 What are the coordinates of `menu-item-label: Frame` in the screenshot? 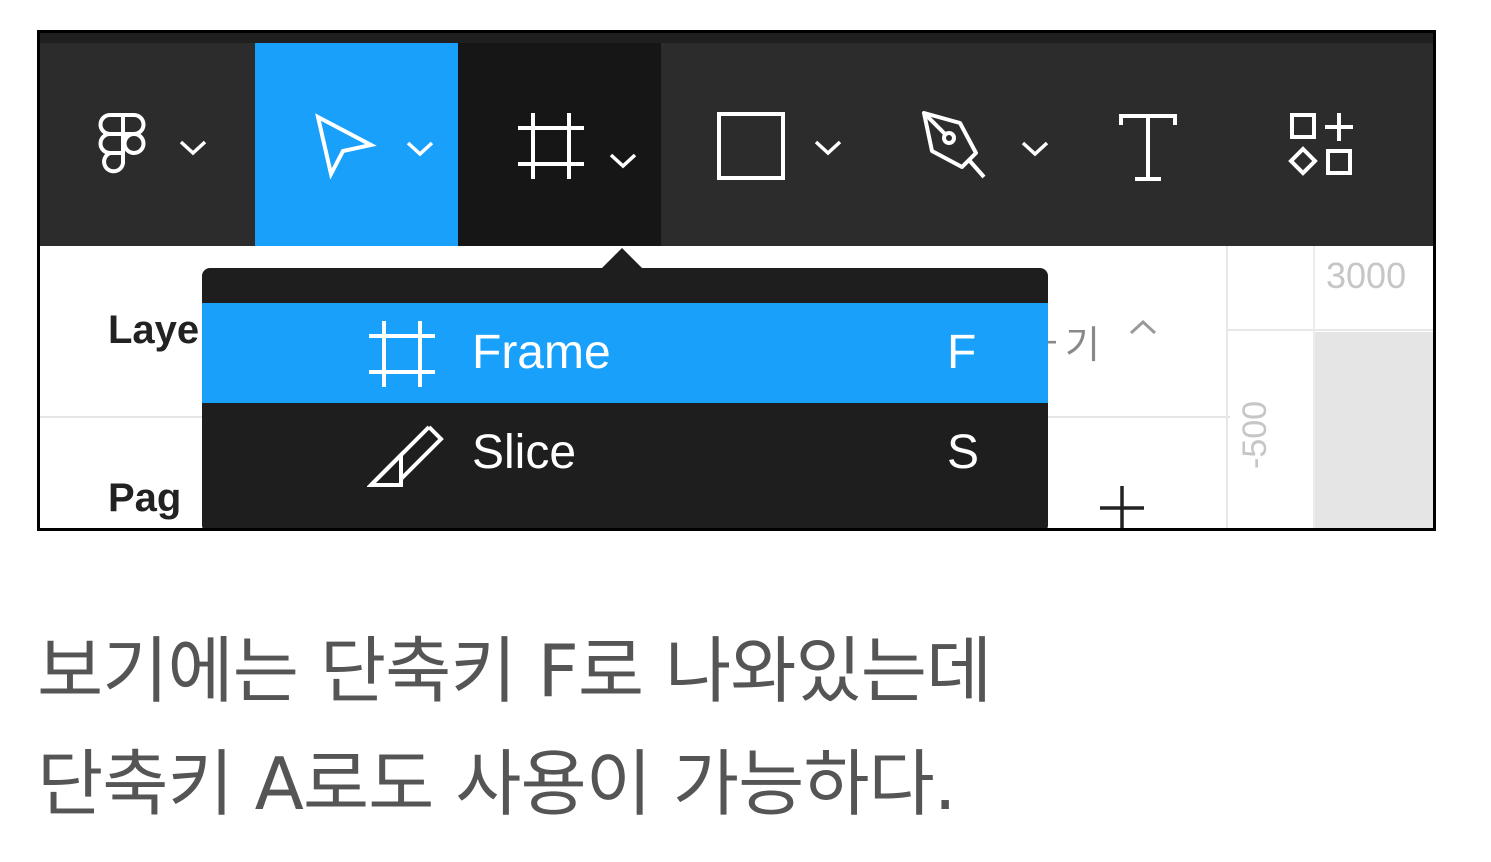 It's located at (541, 352).